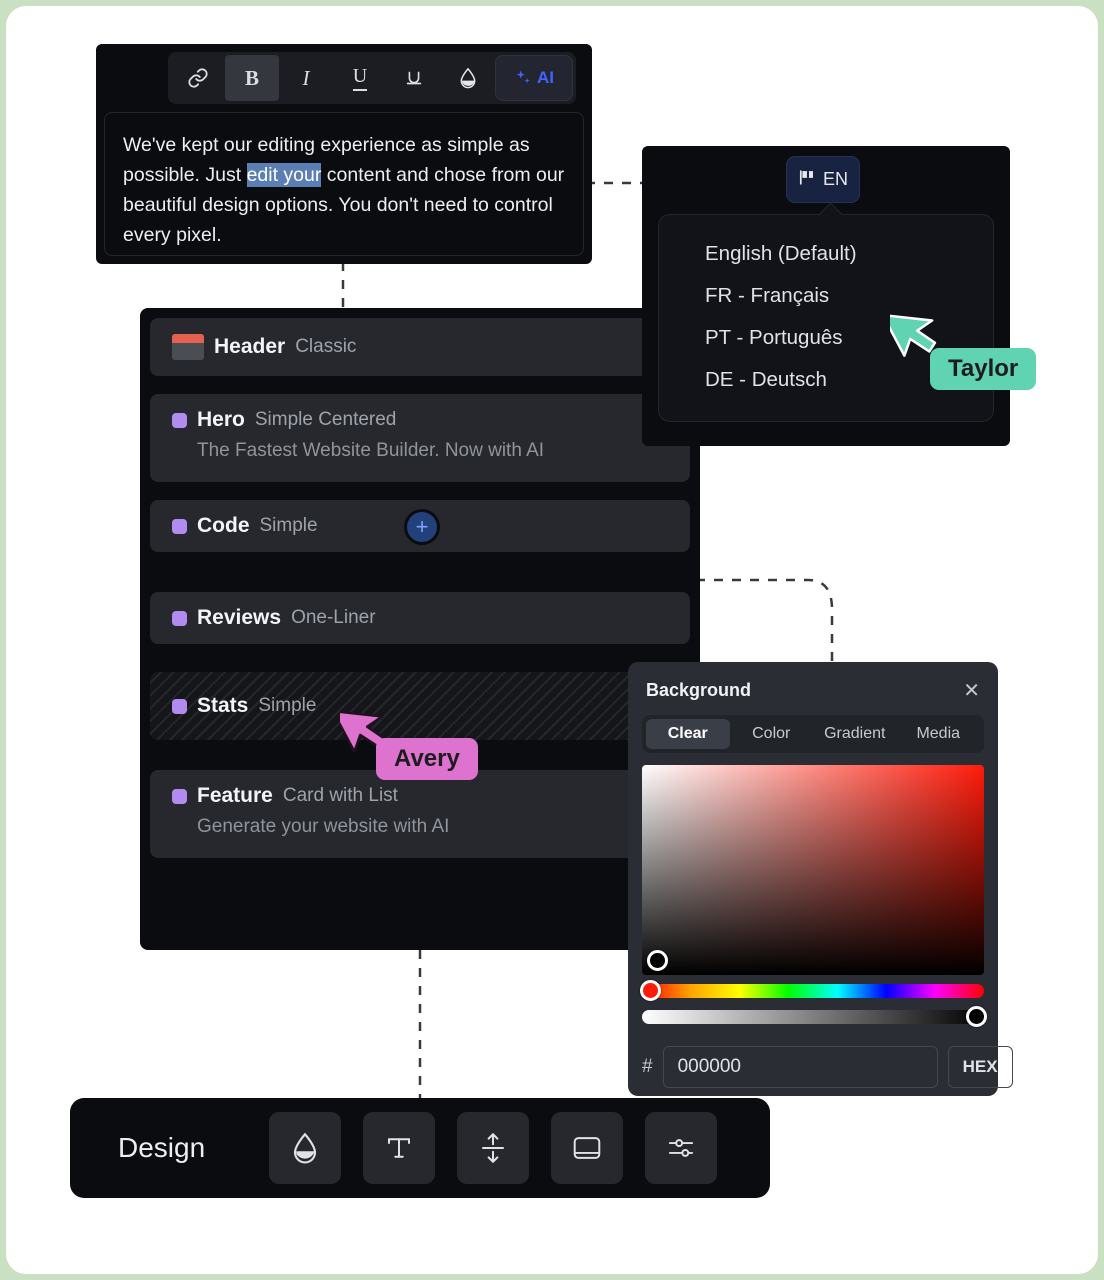 The image size is (1104, 1280). I want to click on tab-gradient: Gradient, so click(855, 734).